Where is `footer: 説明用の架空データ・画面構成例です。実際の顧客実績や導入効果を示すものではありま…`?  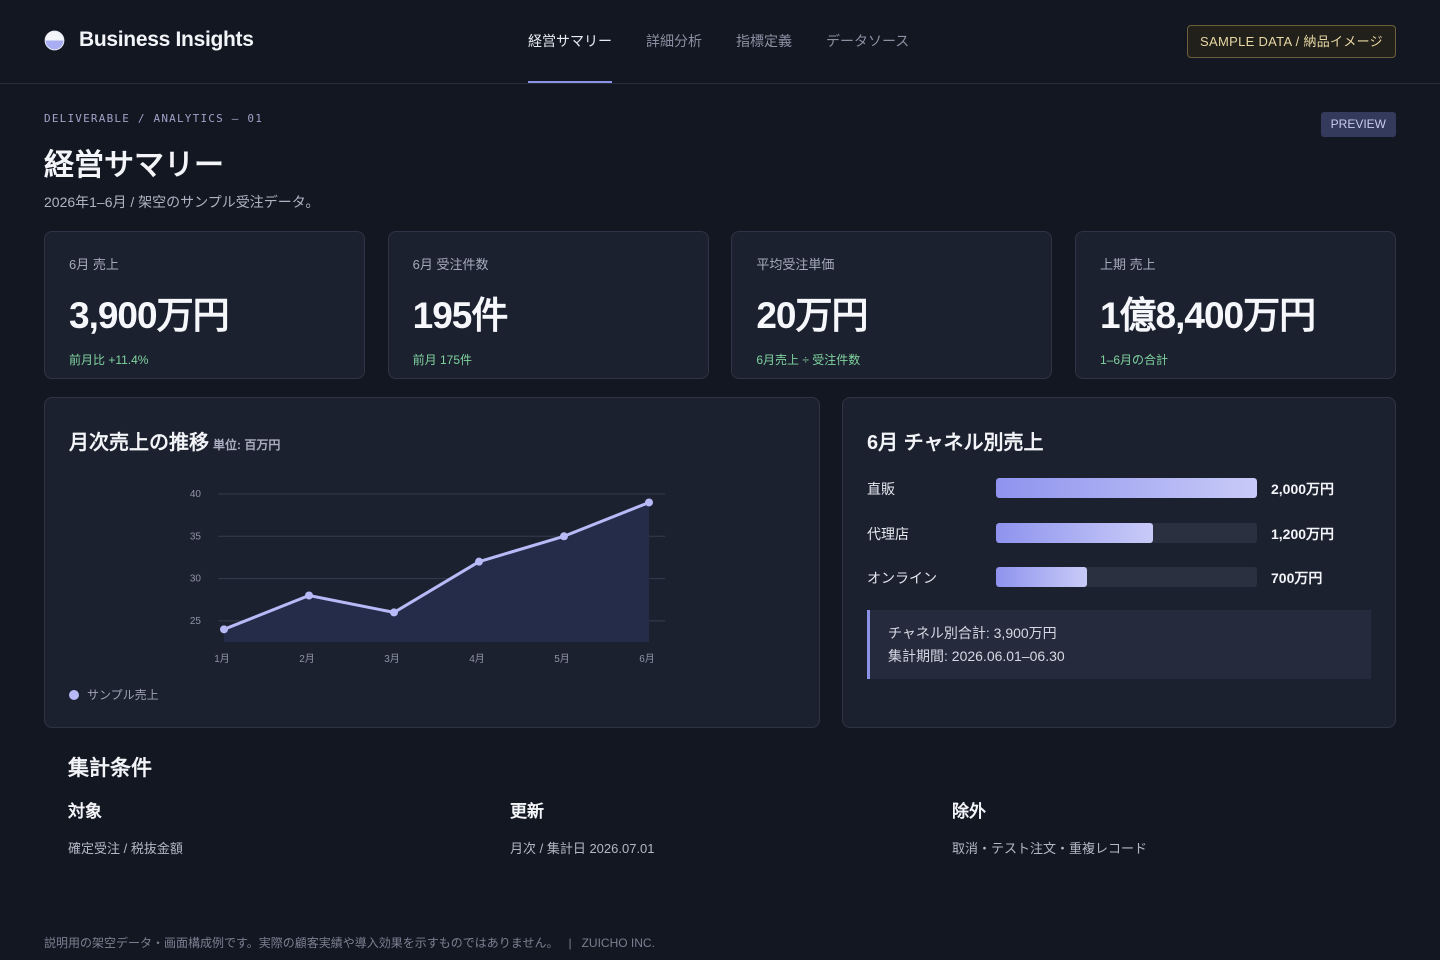 footer: 説明用の架空データ・画面構成例です。実際の顧客実績や導入効果を示すものではありま… is located at coordinates (349, 942).